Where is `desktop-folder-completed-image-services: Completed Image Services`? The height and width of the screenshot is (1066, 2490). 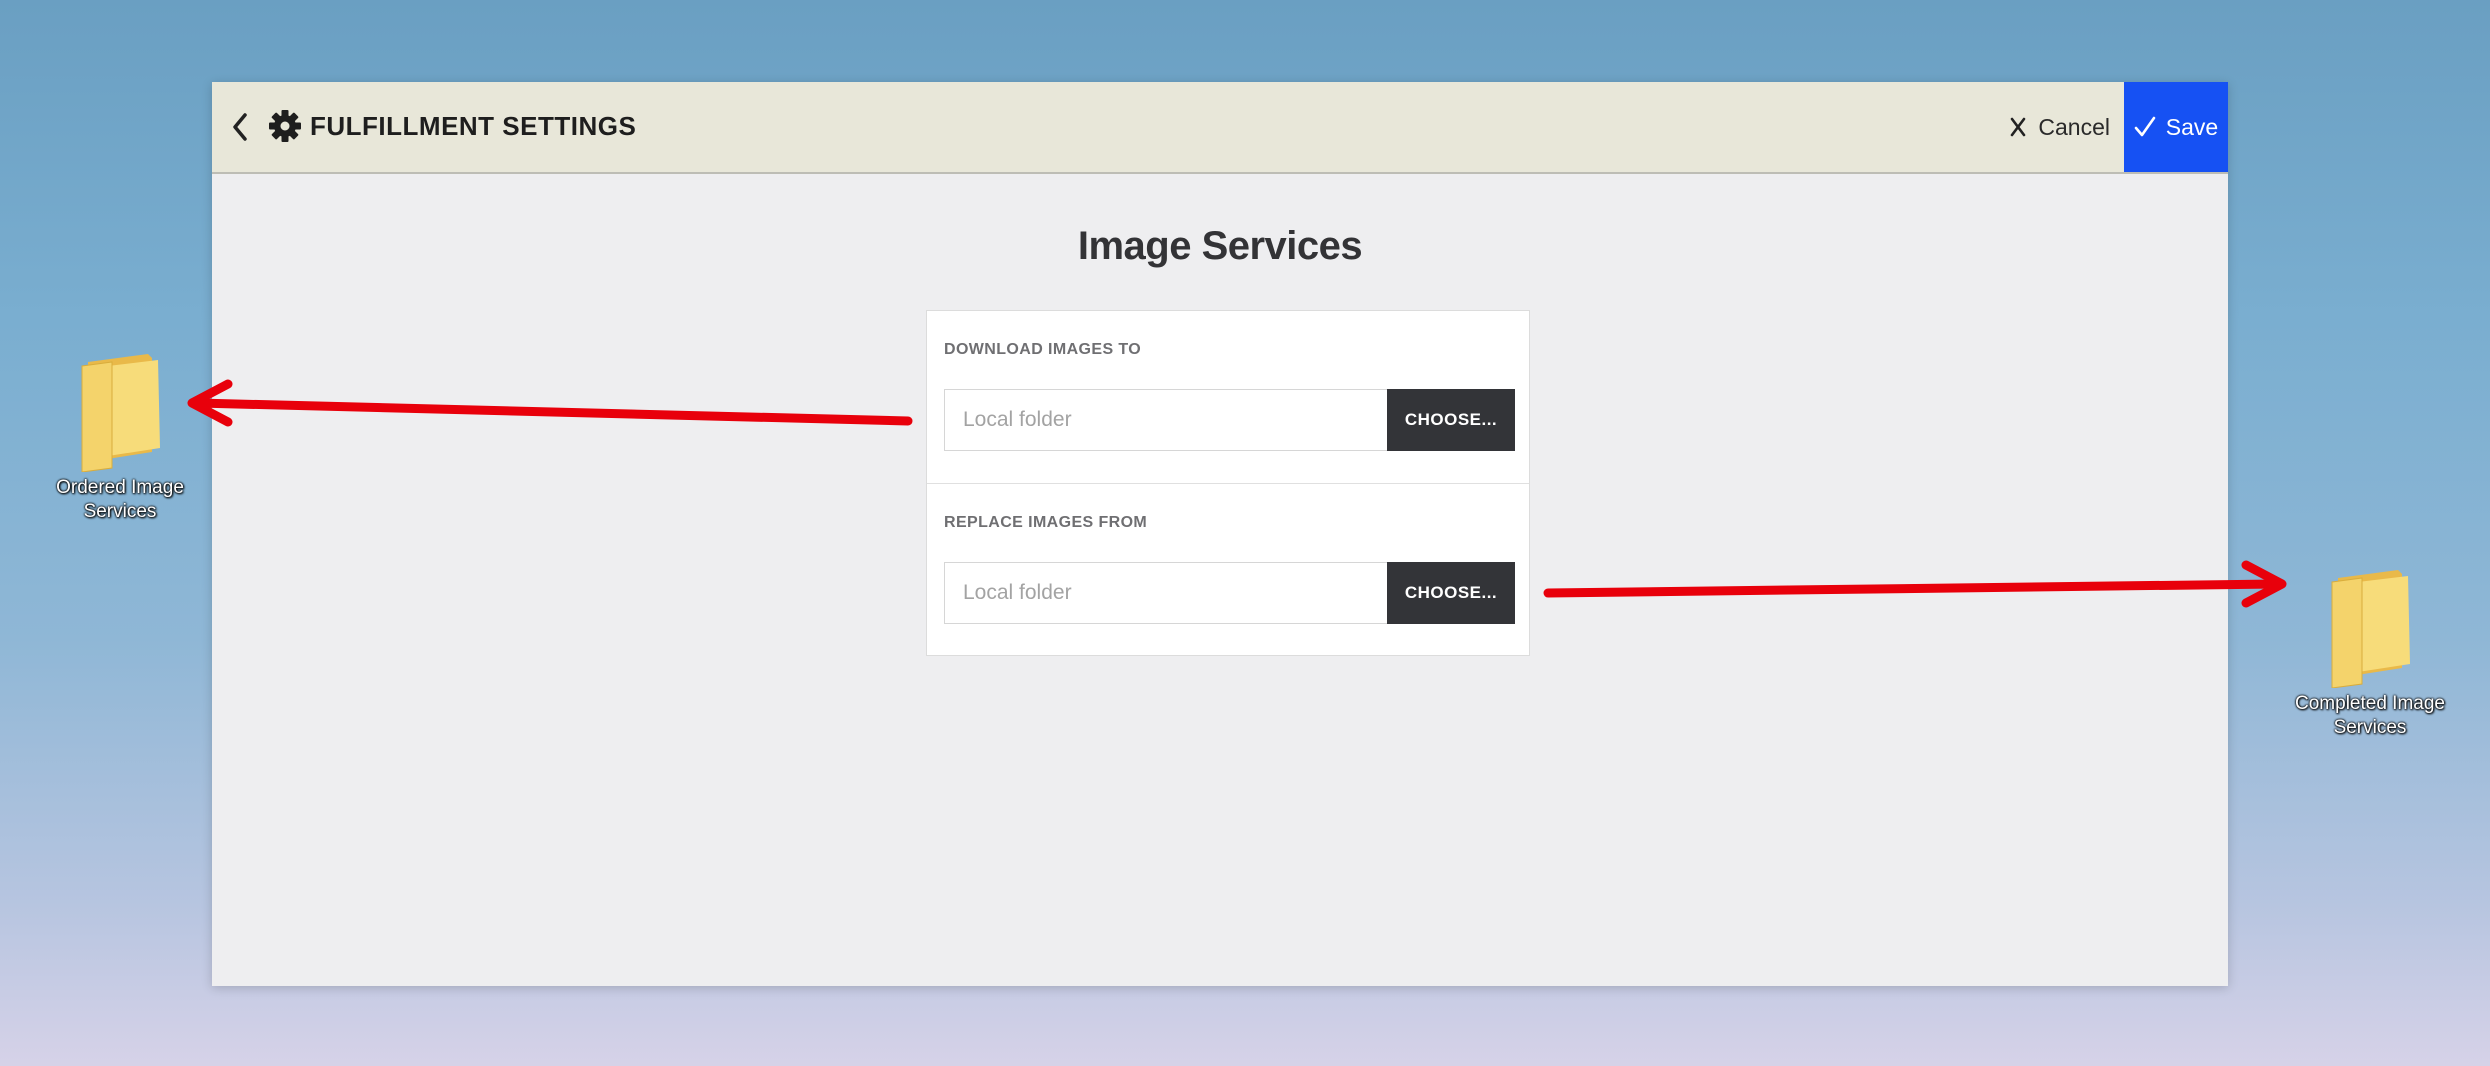 desktop-folder-completed-image-services: Completed Image Services is located at coordinates (2370, 654).